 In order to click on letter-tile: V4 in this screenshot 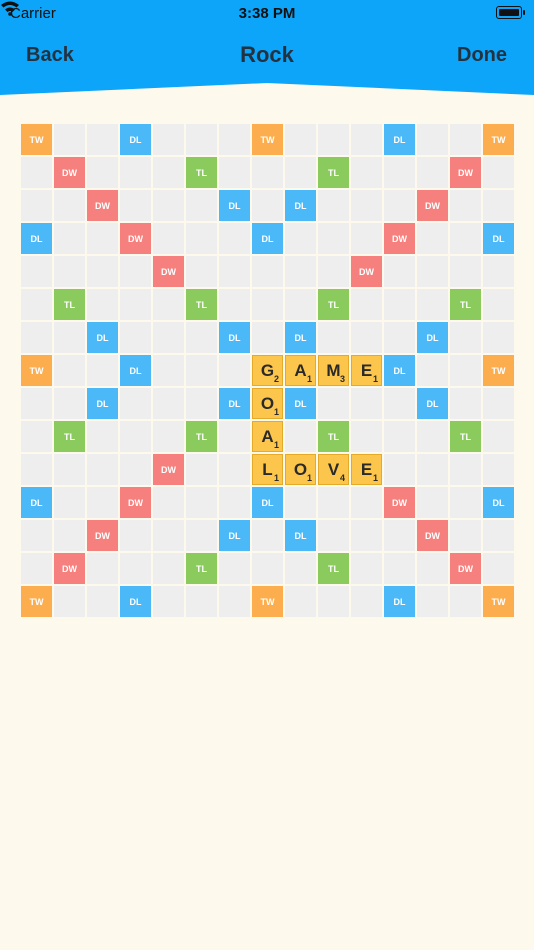, I will do `click(333, 469)`.